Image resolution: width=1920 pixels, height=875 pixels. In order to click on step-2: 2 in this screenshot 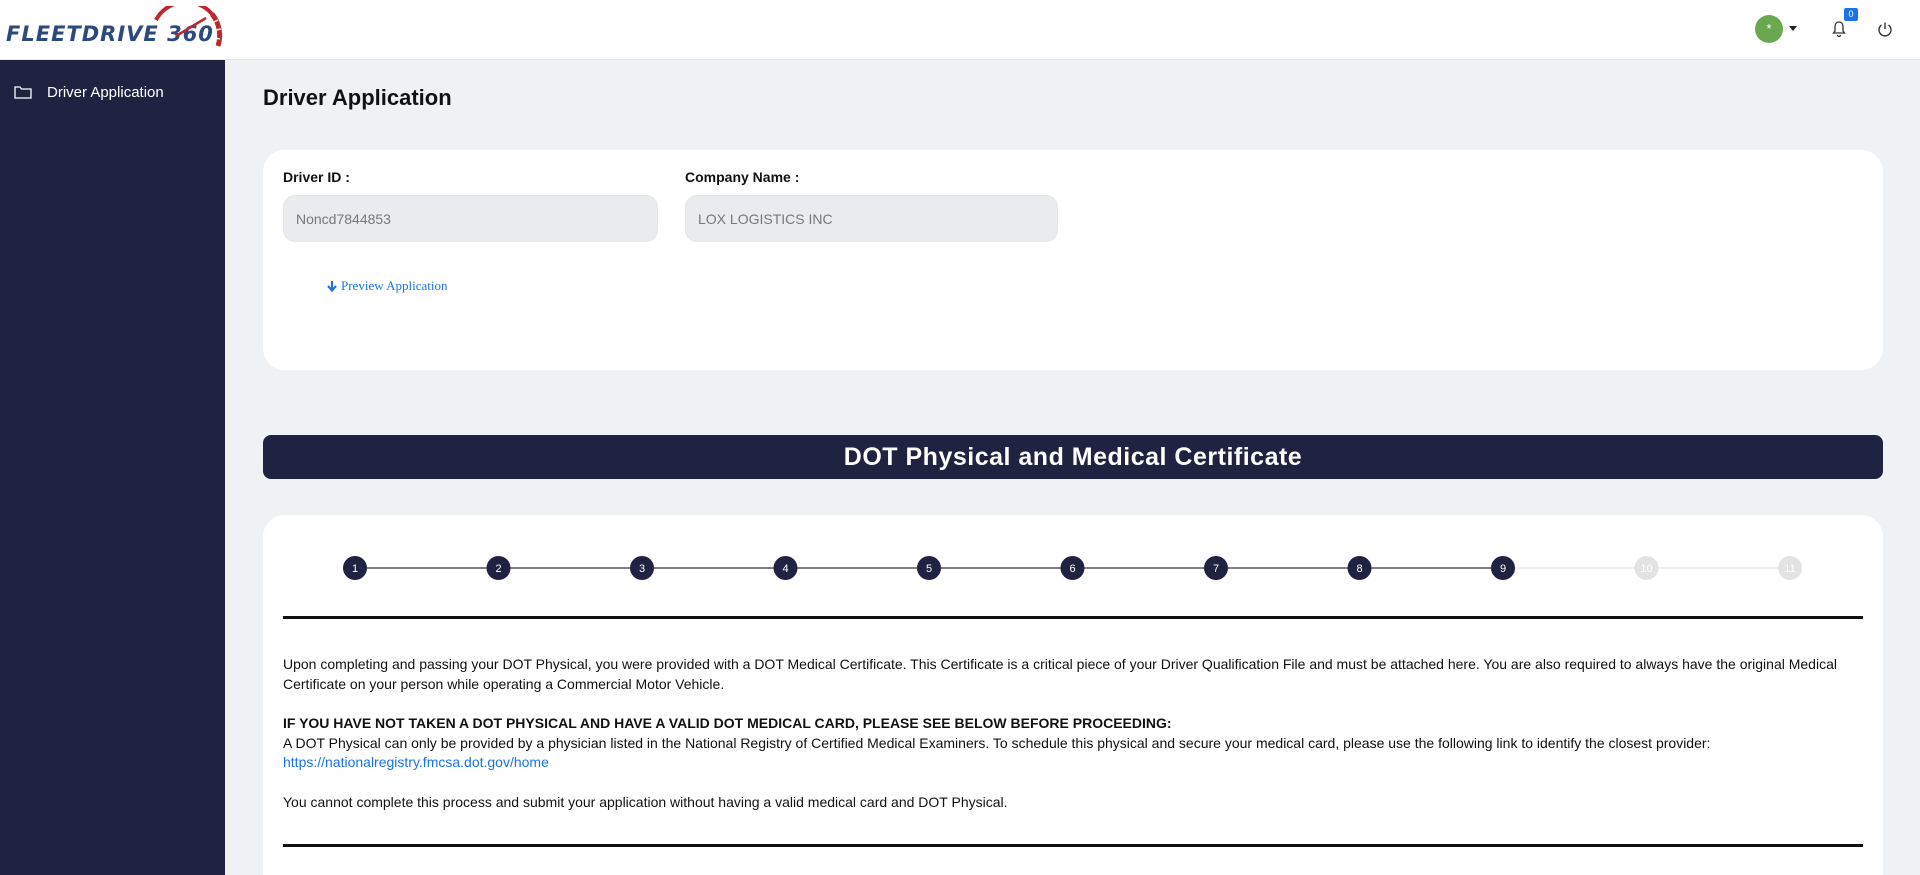, I will do `click(498, 568)`.